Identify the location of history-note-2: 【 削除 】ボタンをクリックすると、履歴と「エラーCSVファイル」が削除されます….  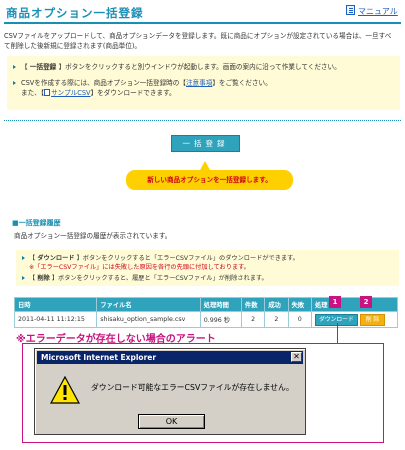
(148, 278).